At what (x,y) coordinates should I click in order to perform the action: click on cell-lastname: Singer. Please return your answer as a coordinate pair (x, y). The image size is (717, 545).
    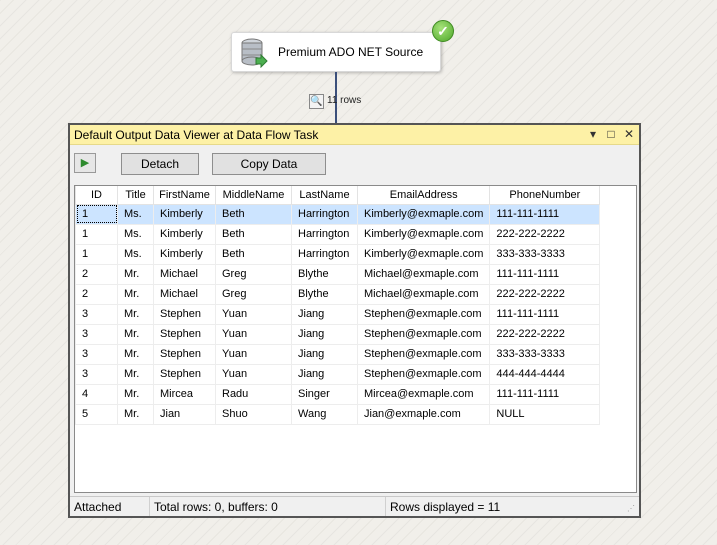
    Looking at the image, I should click on (324, 394).